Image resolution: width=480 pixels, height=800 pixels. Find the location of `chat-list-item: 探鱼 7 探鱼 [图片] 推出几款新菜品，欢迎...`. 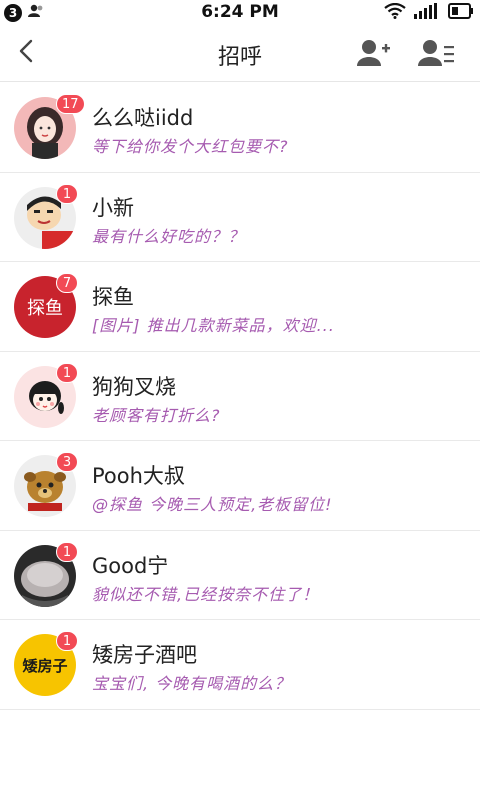

chat-list-item: 探鱼 7 探鱼 [图片] 推出几款新菜品，欢迎... is located at coordinates (240, 307).